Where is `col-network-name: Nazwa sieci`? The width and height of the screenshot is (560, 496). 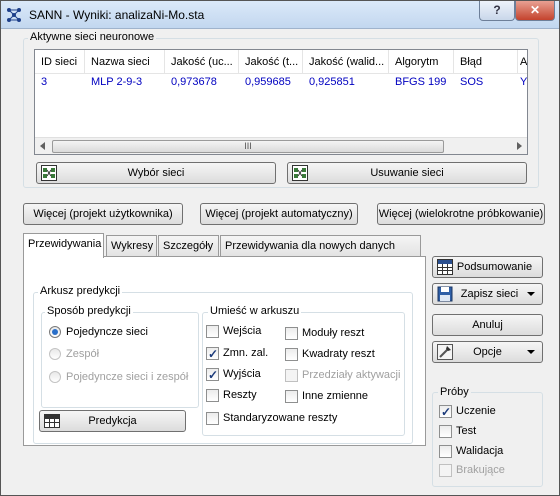
col-network-name: Nazwa sieci is located at coordinates (125, 62).